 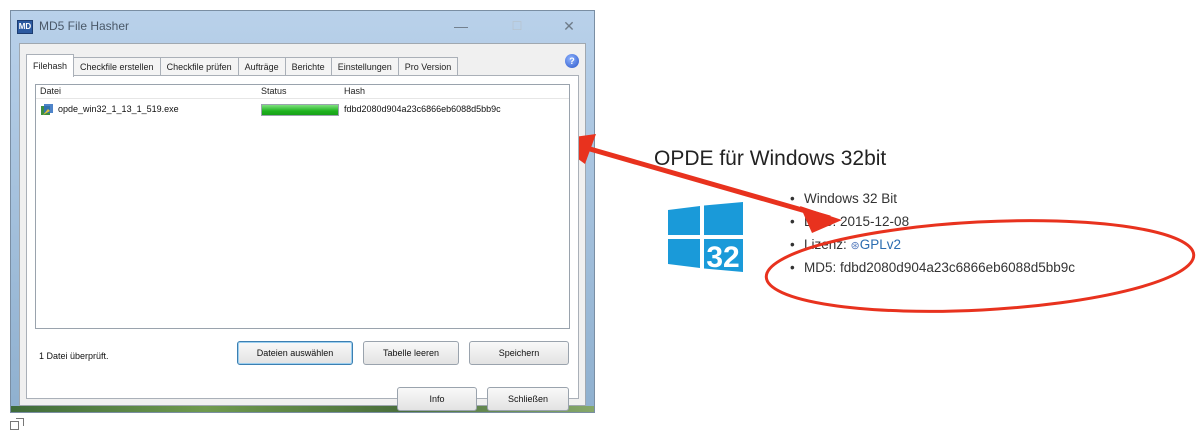 What do you see at coordinates (261, 66) in the screenshot?
I see `tab-auftraege: Aufträge` at bounding box center [261, 66].